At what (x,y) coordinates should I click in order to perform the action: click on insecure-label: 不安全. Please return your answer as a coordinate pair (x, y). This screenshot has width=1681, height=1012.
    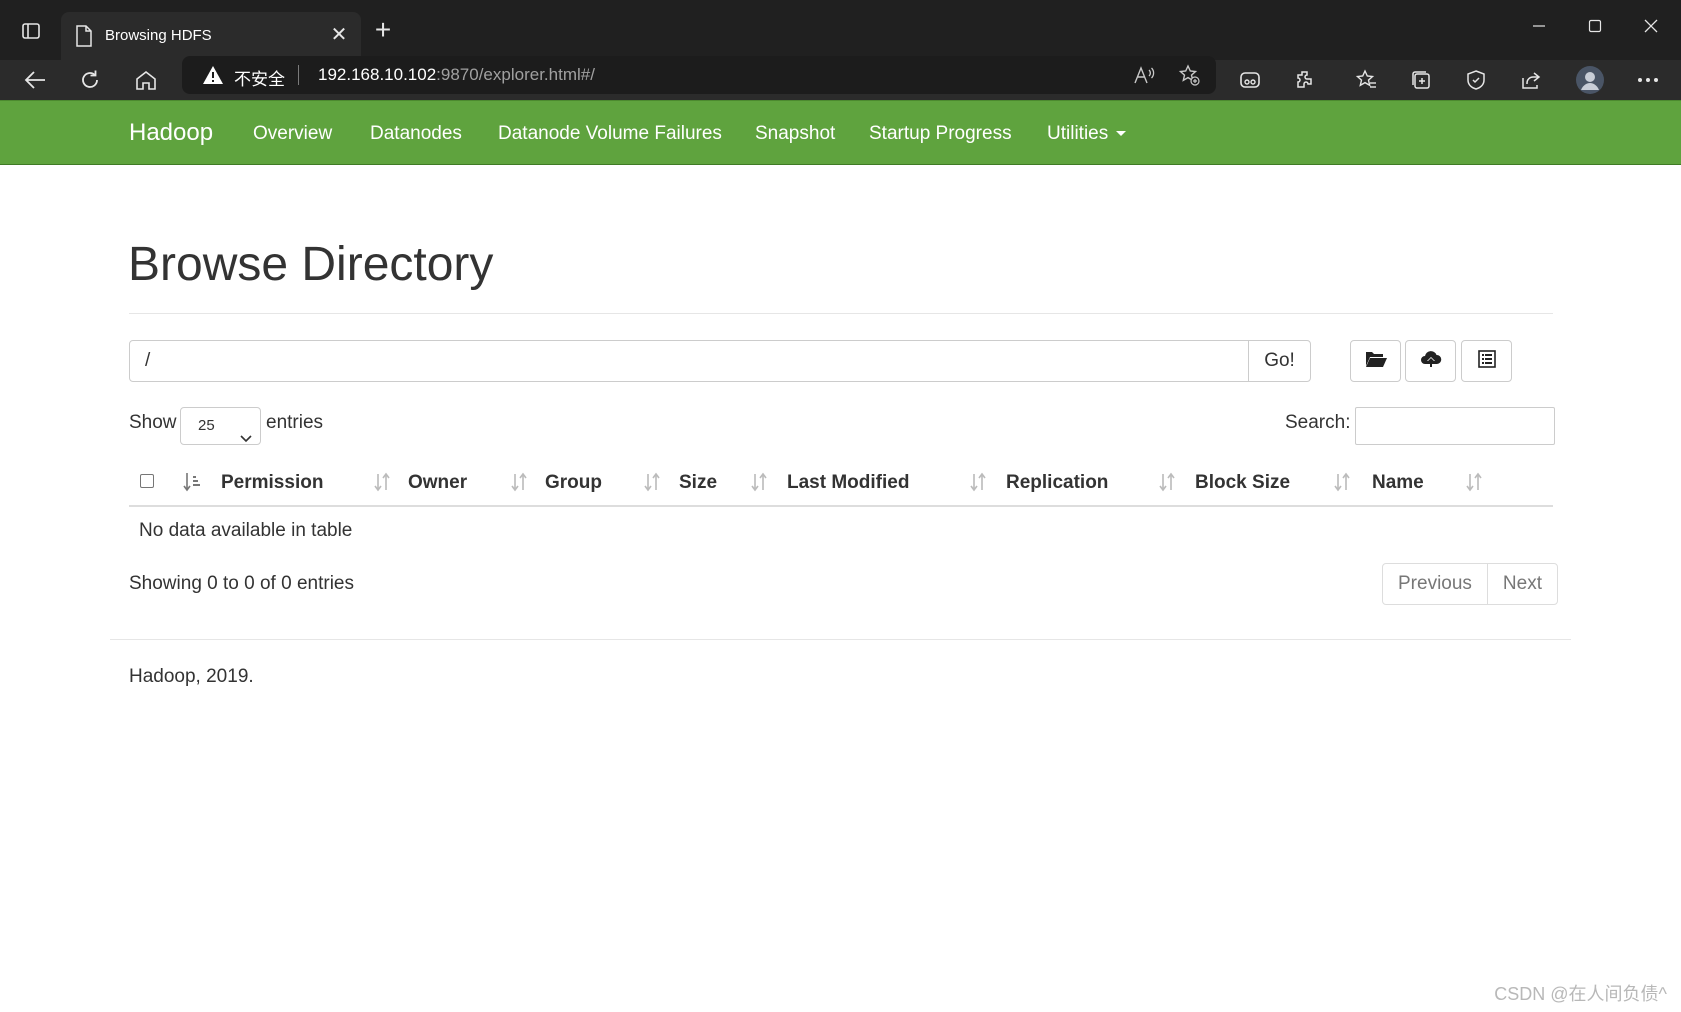
    Looking at the image, I should click on (259, 77).